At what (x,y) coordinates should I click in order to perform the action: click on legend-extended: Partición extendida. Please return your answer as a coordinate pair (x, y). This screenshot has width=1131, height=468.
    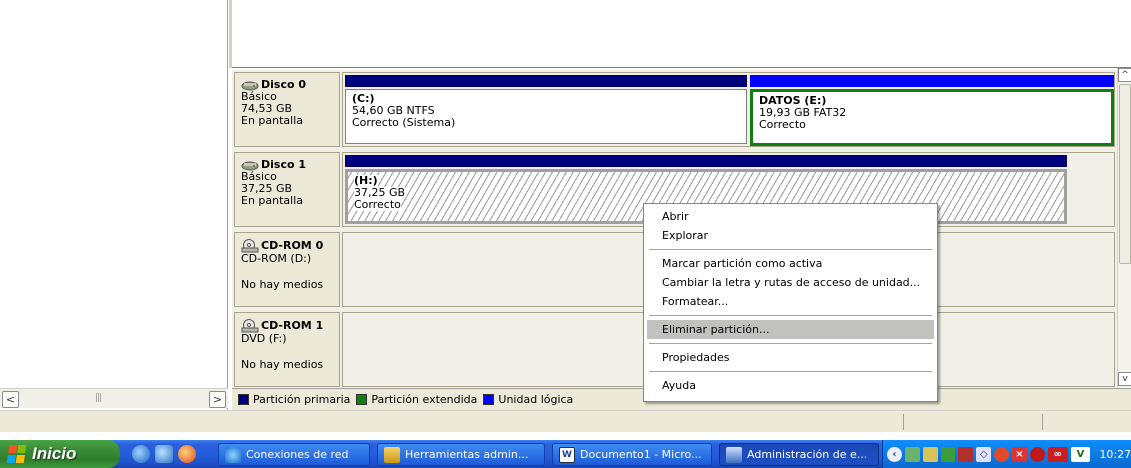
    Looking at the image, I should click on (424, 399).